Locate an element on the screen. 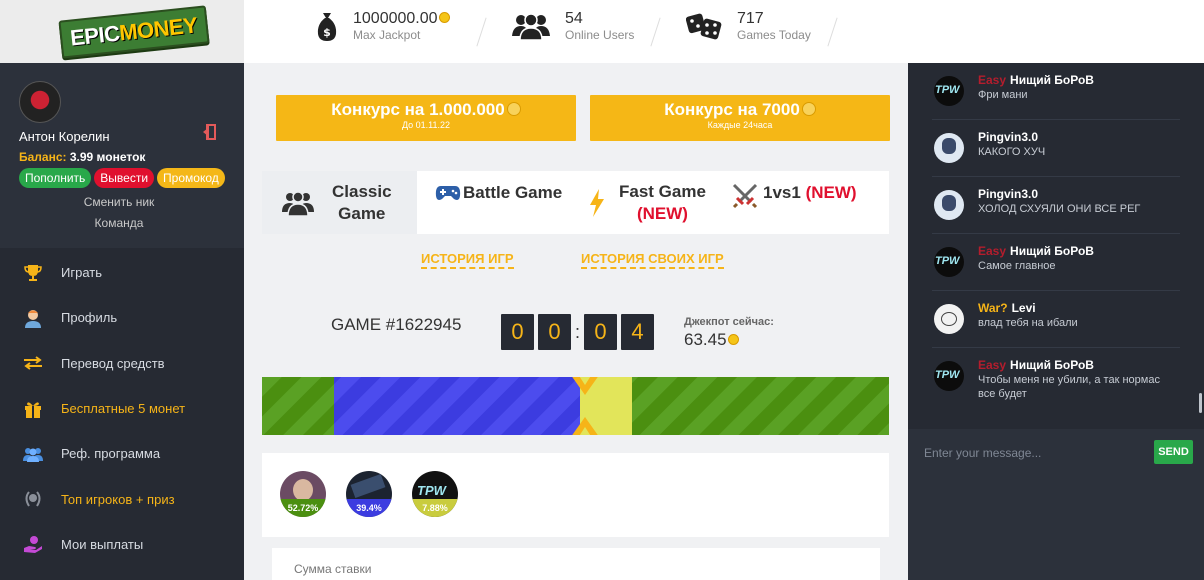  chat-text: влад тебя на ибали is located at coordinates (1028, 323).